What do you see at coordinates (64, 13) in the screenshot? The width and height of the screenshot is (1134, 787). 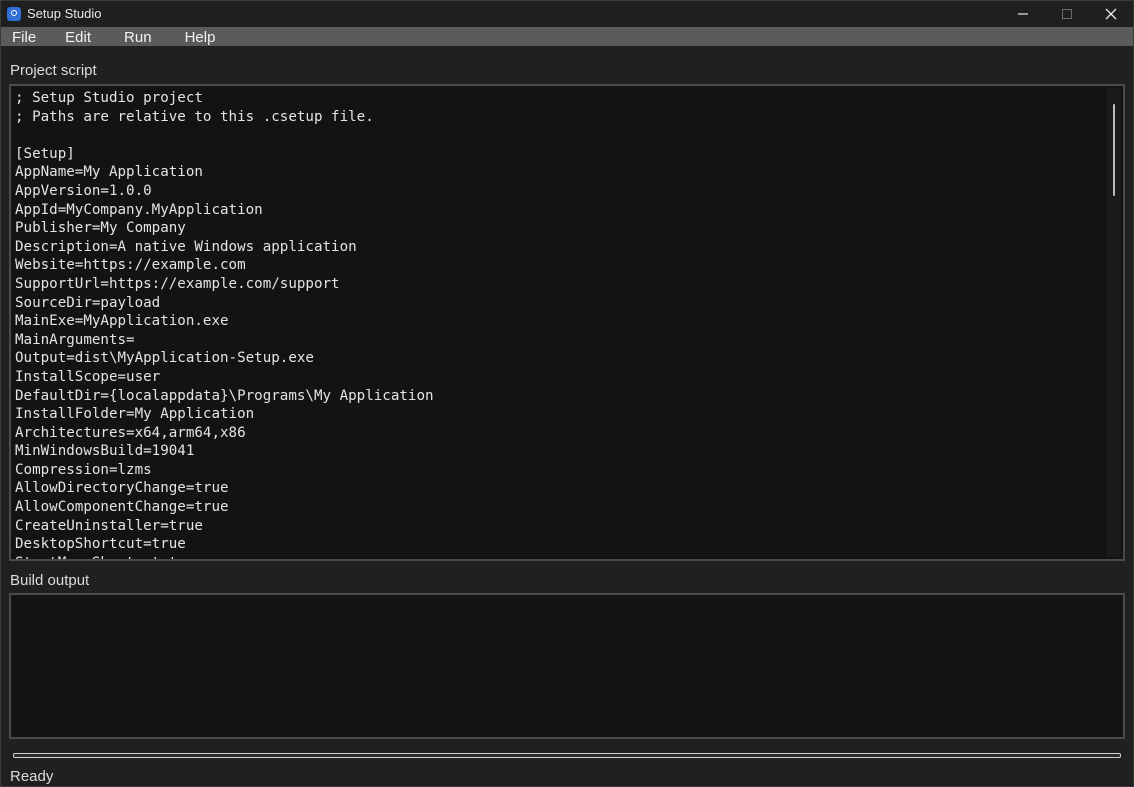 I see `window-title: Setup Studio` at bounding box center [64, 13].